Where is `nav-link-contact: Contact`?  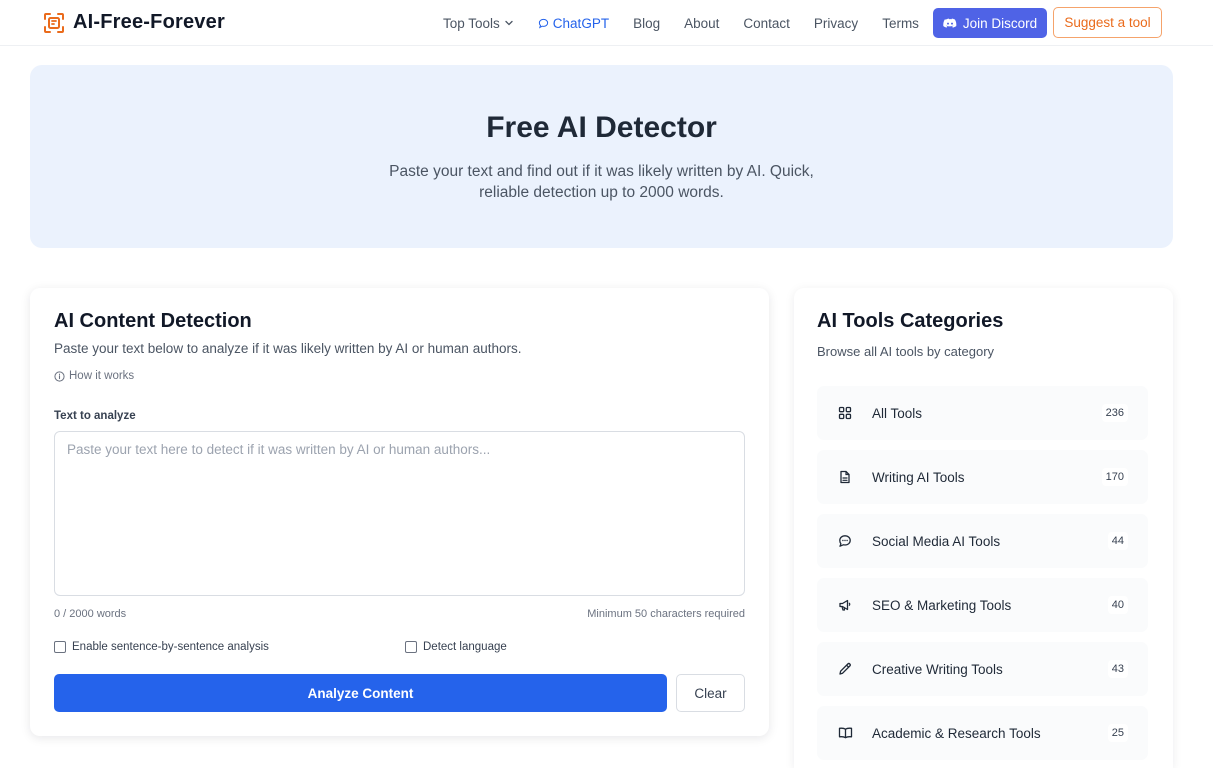
nav-link-contact: Contact is located at coordinates (766, 23).